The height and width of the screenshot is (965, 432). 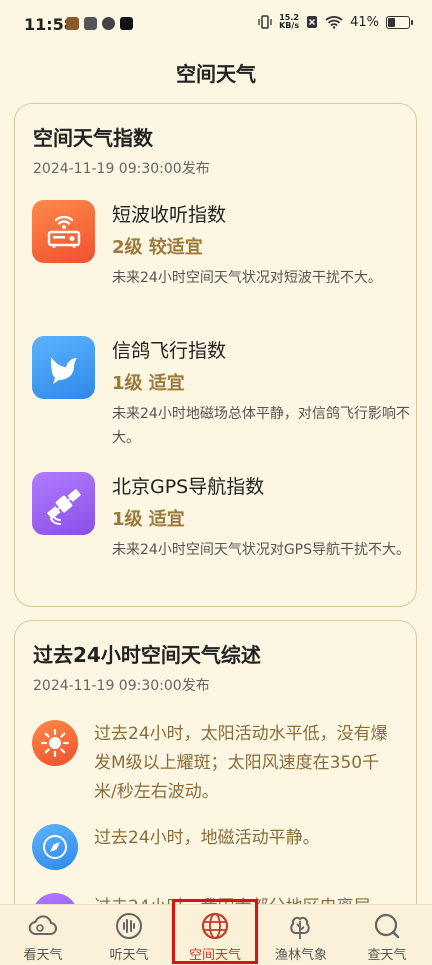 What do you see at coordinates (387, 955) in the screenshot?
I see `tab-label: 查天气` at bounding box center [387, 955].